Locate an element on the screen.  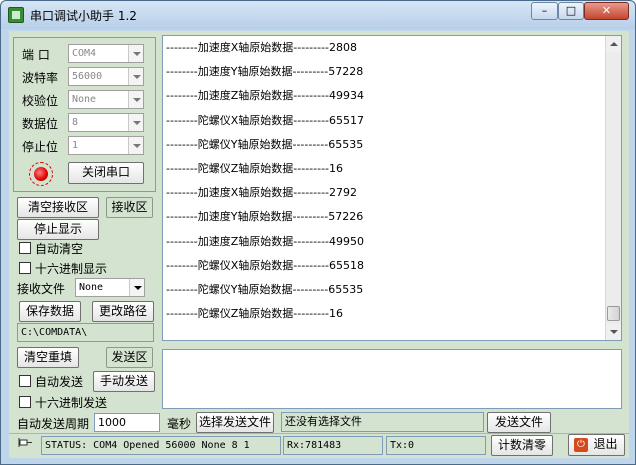
databits-select: 8 is located at coordinates (106, 122).